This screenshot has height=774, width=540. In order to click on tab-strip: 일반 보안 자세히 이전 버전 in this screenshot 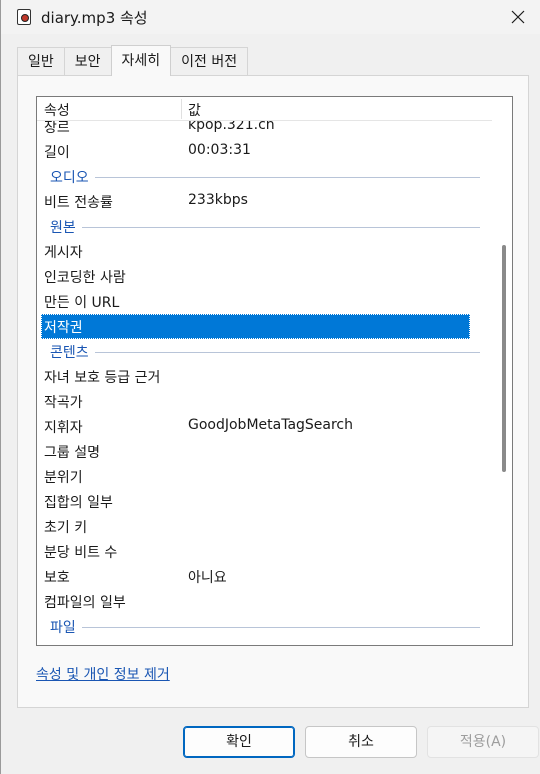, I will do `click(133, 60)`.